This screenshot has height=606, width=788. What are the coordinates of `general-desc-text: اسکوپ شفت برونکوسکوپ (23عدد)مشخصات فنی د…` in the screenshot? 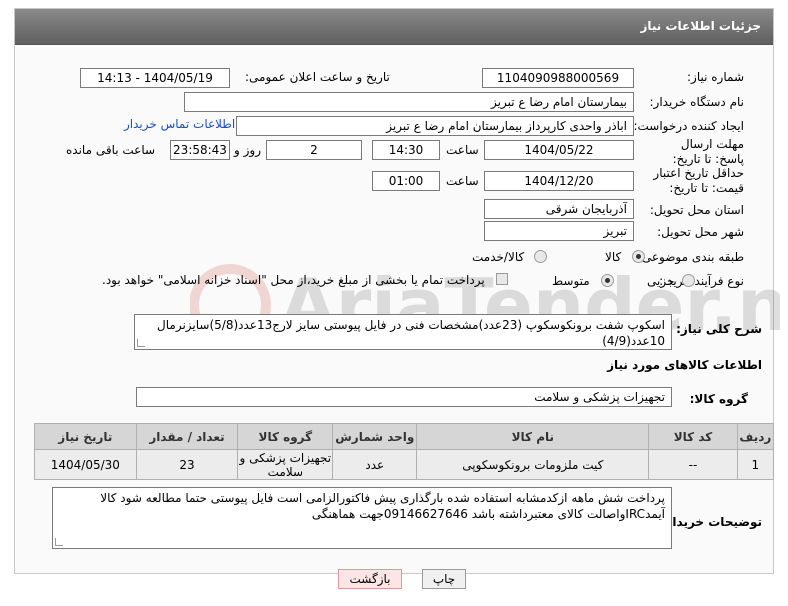 It's located at (411, 333).